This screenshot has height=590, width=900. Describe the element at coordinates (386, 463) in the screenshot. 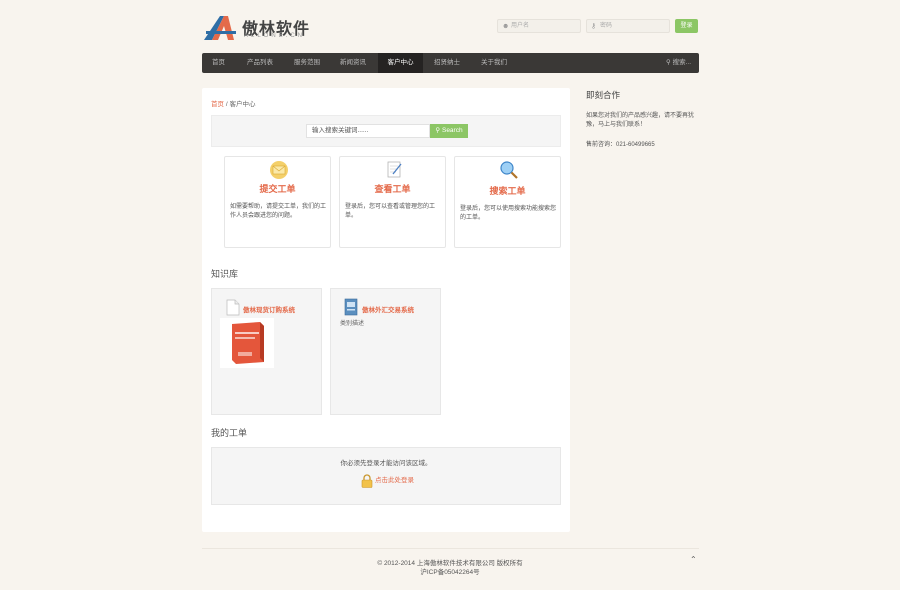

I see `login-required-message: 你必须先登录才能访问该区域。` at that location.